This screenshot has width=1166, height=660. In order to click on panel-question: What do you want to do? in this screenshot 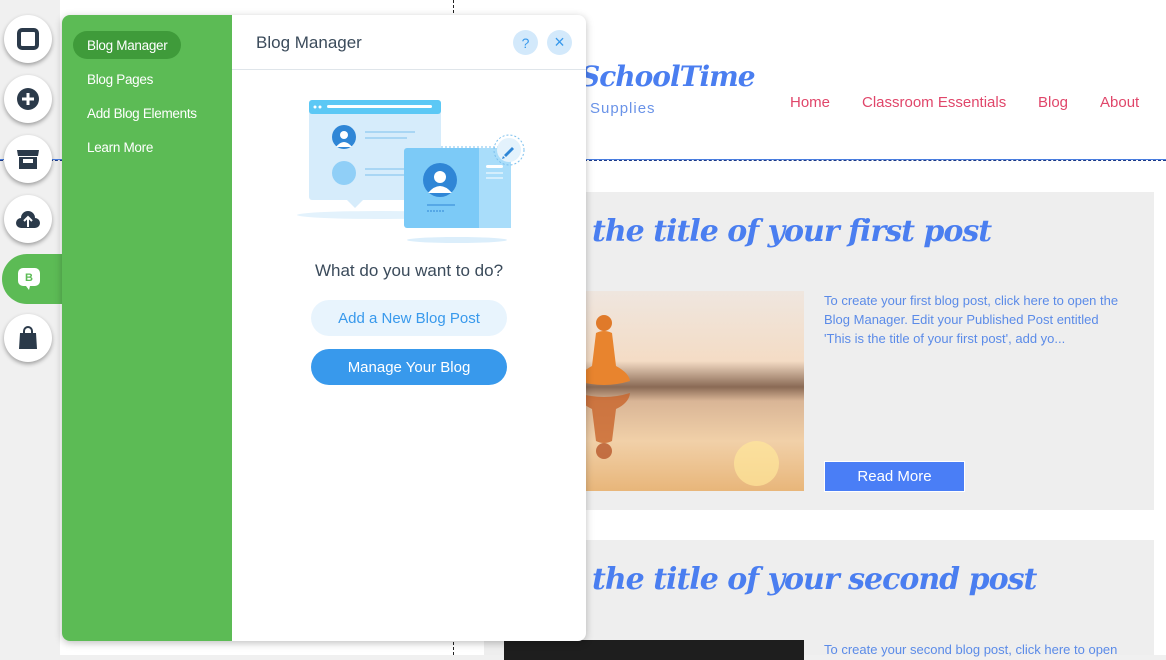, I will do `click(409, 270)`.